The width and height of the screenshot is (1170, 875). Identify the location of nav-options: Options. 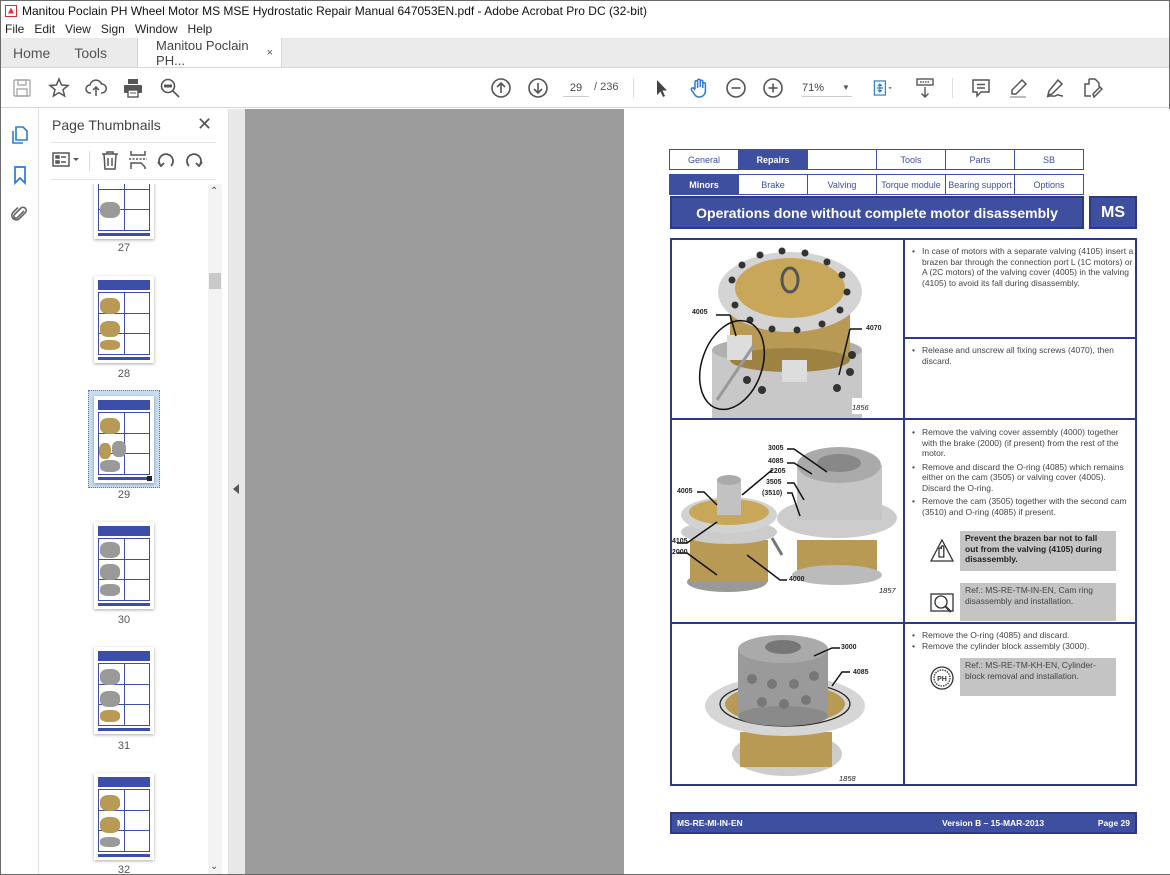
(1049, 184).